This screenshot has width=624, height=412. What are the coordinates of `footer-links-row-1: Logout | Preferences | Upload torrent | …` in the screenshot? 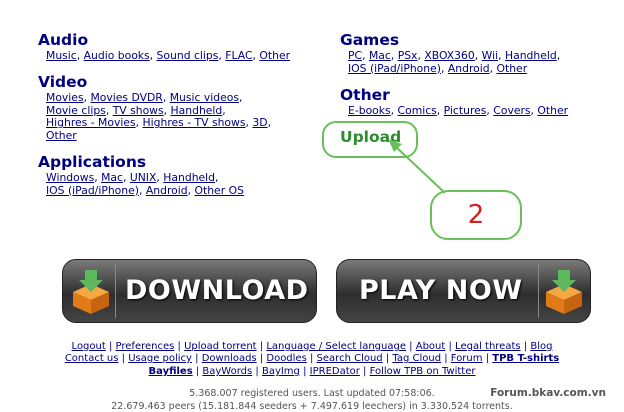 It's located at (312, 346).